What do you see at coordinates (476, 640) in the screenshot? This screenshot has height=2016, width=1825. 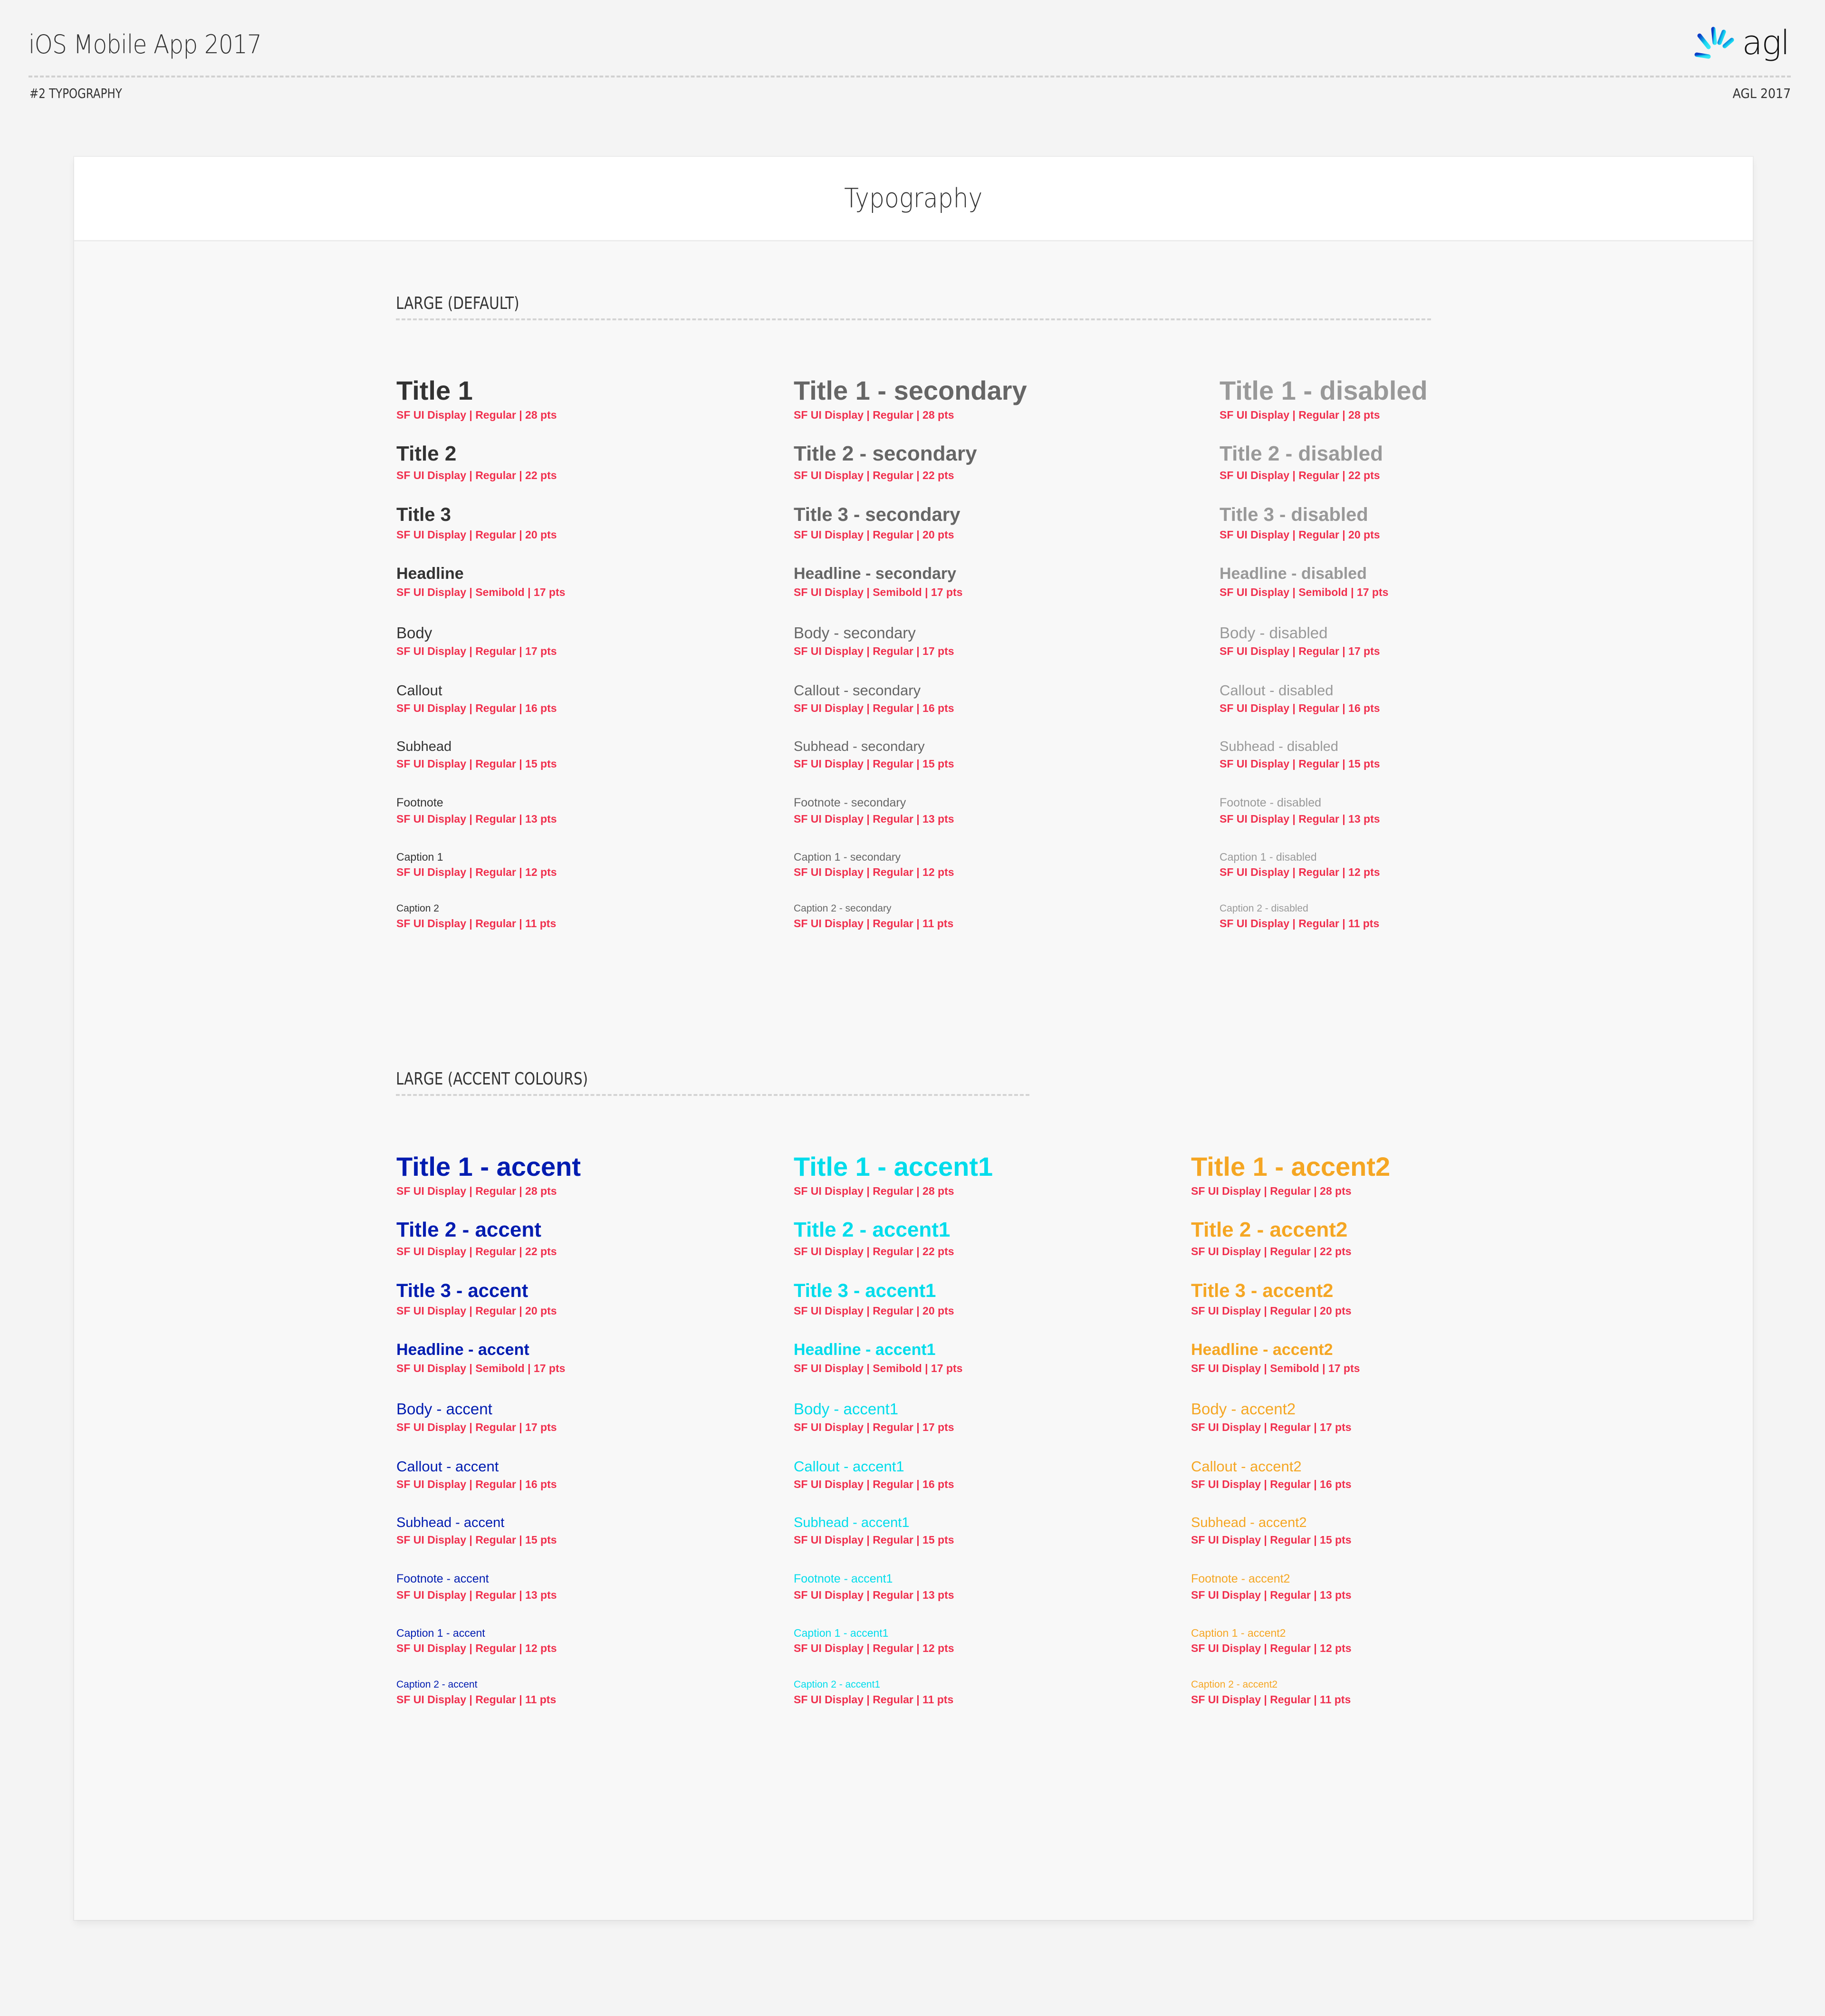 I see `type-style-primary-body: Body SF UI Display | Regular | 17 pts` at bounding box center [476, 640].